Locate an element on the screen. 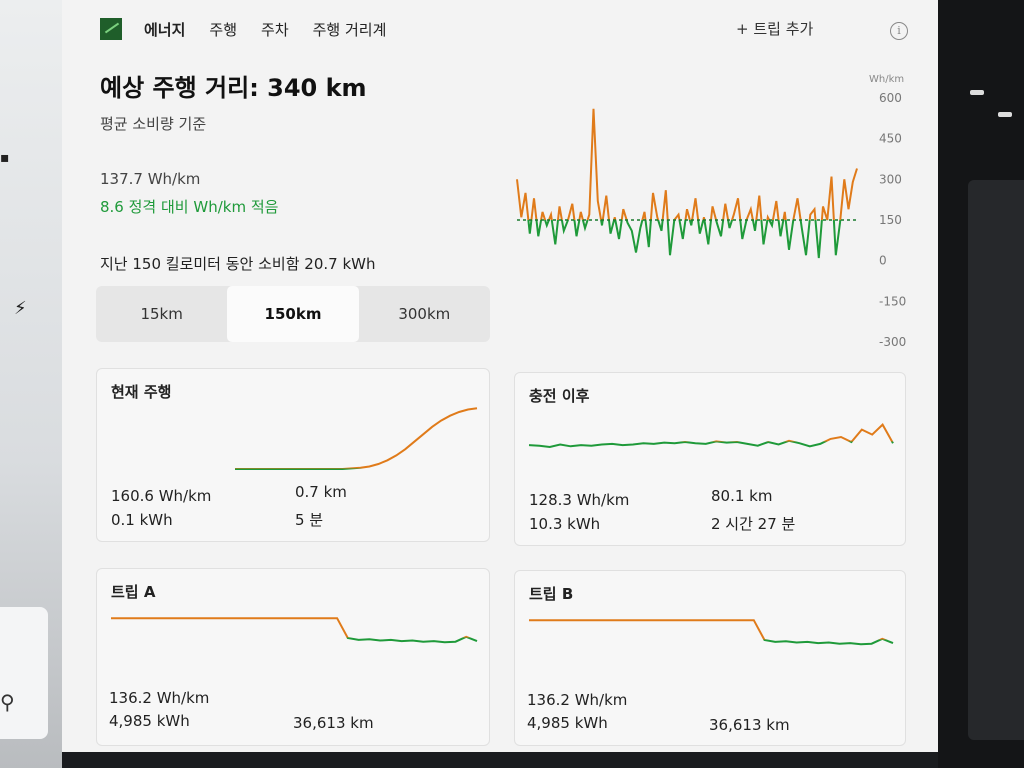  efficiency-delta: 8.6 정격 대비 Wh/km 적음 is located at coordinates (189, 207).